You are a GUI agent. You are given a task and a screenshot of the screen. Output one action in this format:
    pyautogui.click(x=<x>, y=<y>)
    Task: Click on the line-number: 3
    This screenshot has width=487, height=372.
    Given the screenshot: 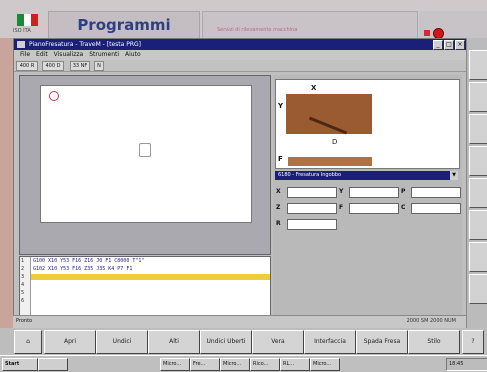 What is the action you would take?
    pyautogui.click(x=23, y=277)
    